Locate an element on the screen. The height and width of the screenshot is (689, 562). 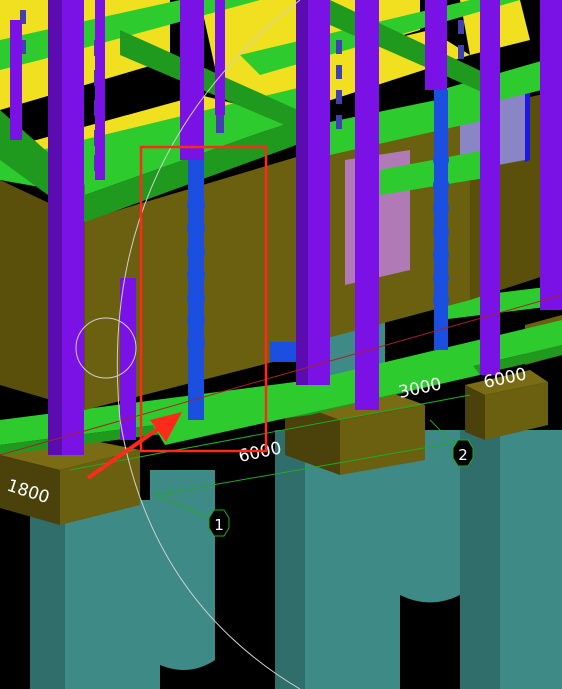
axis-label-1: 1 is located at coordinates (219, 525).